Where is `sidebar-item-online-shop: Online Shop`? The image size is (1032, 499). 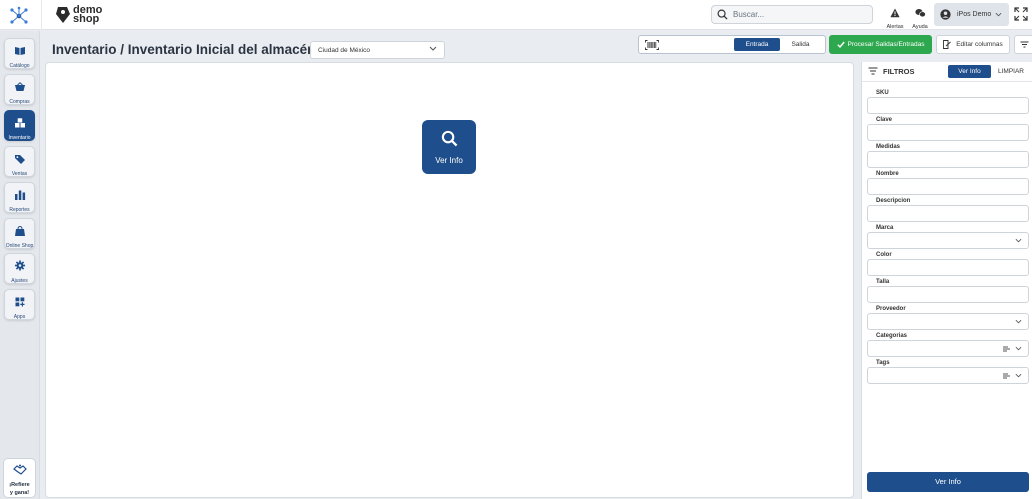
sidebar-item-online-shop: Online Shop is located at coordinates (19, 233).